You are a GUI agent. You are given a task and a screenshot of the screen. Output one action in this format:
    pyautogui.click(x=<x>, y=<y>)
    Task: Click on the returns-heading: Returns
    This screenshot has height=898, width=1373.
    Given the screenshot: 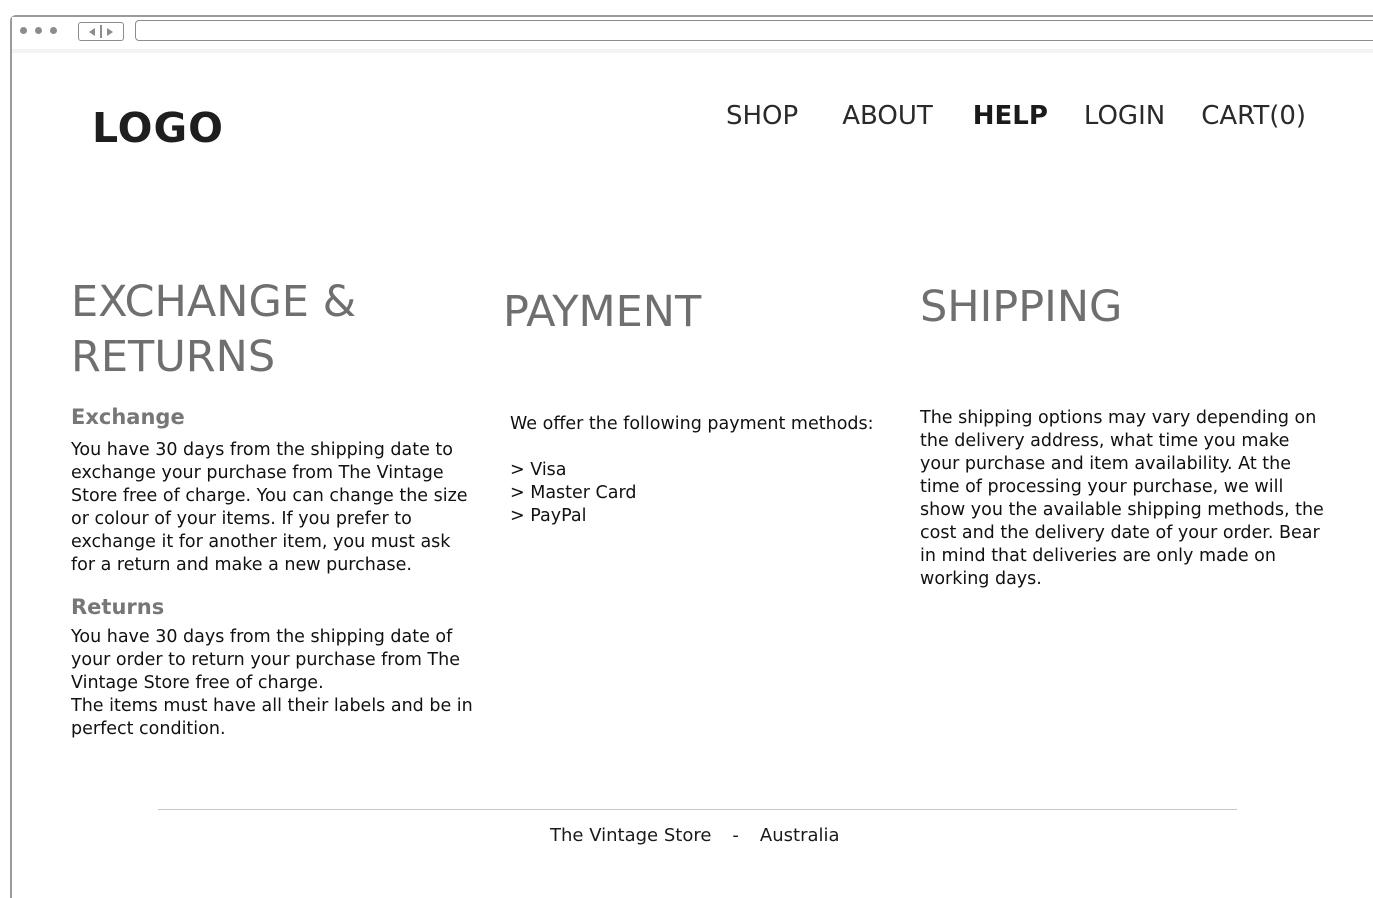 What is the action you would take?
    pyautogui.click(x=118, y=607)
    